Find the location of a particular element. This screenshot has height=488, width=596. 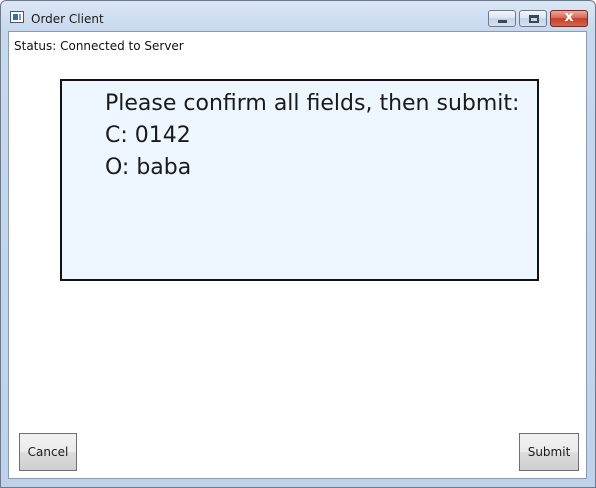

maximize-button is located at coordinates (533, 18).